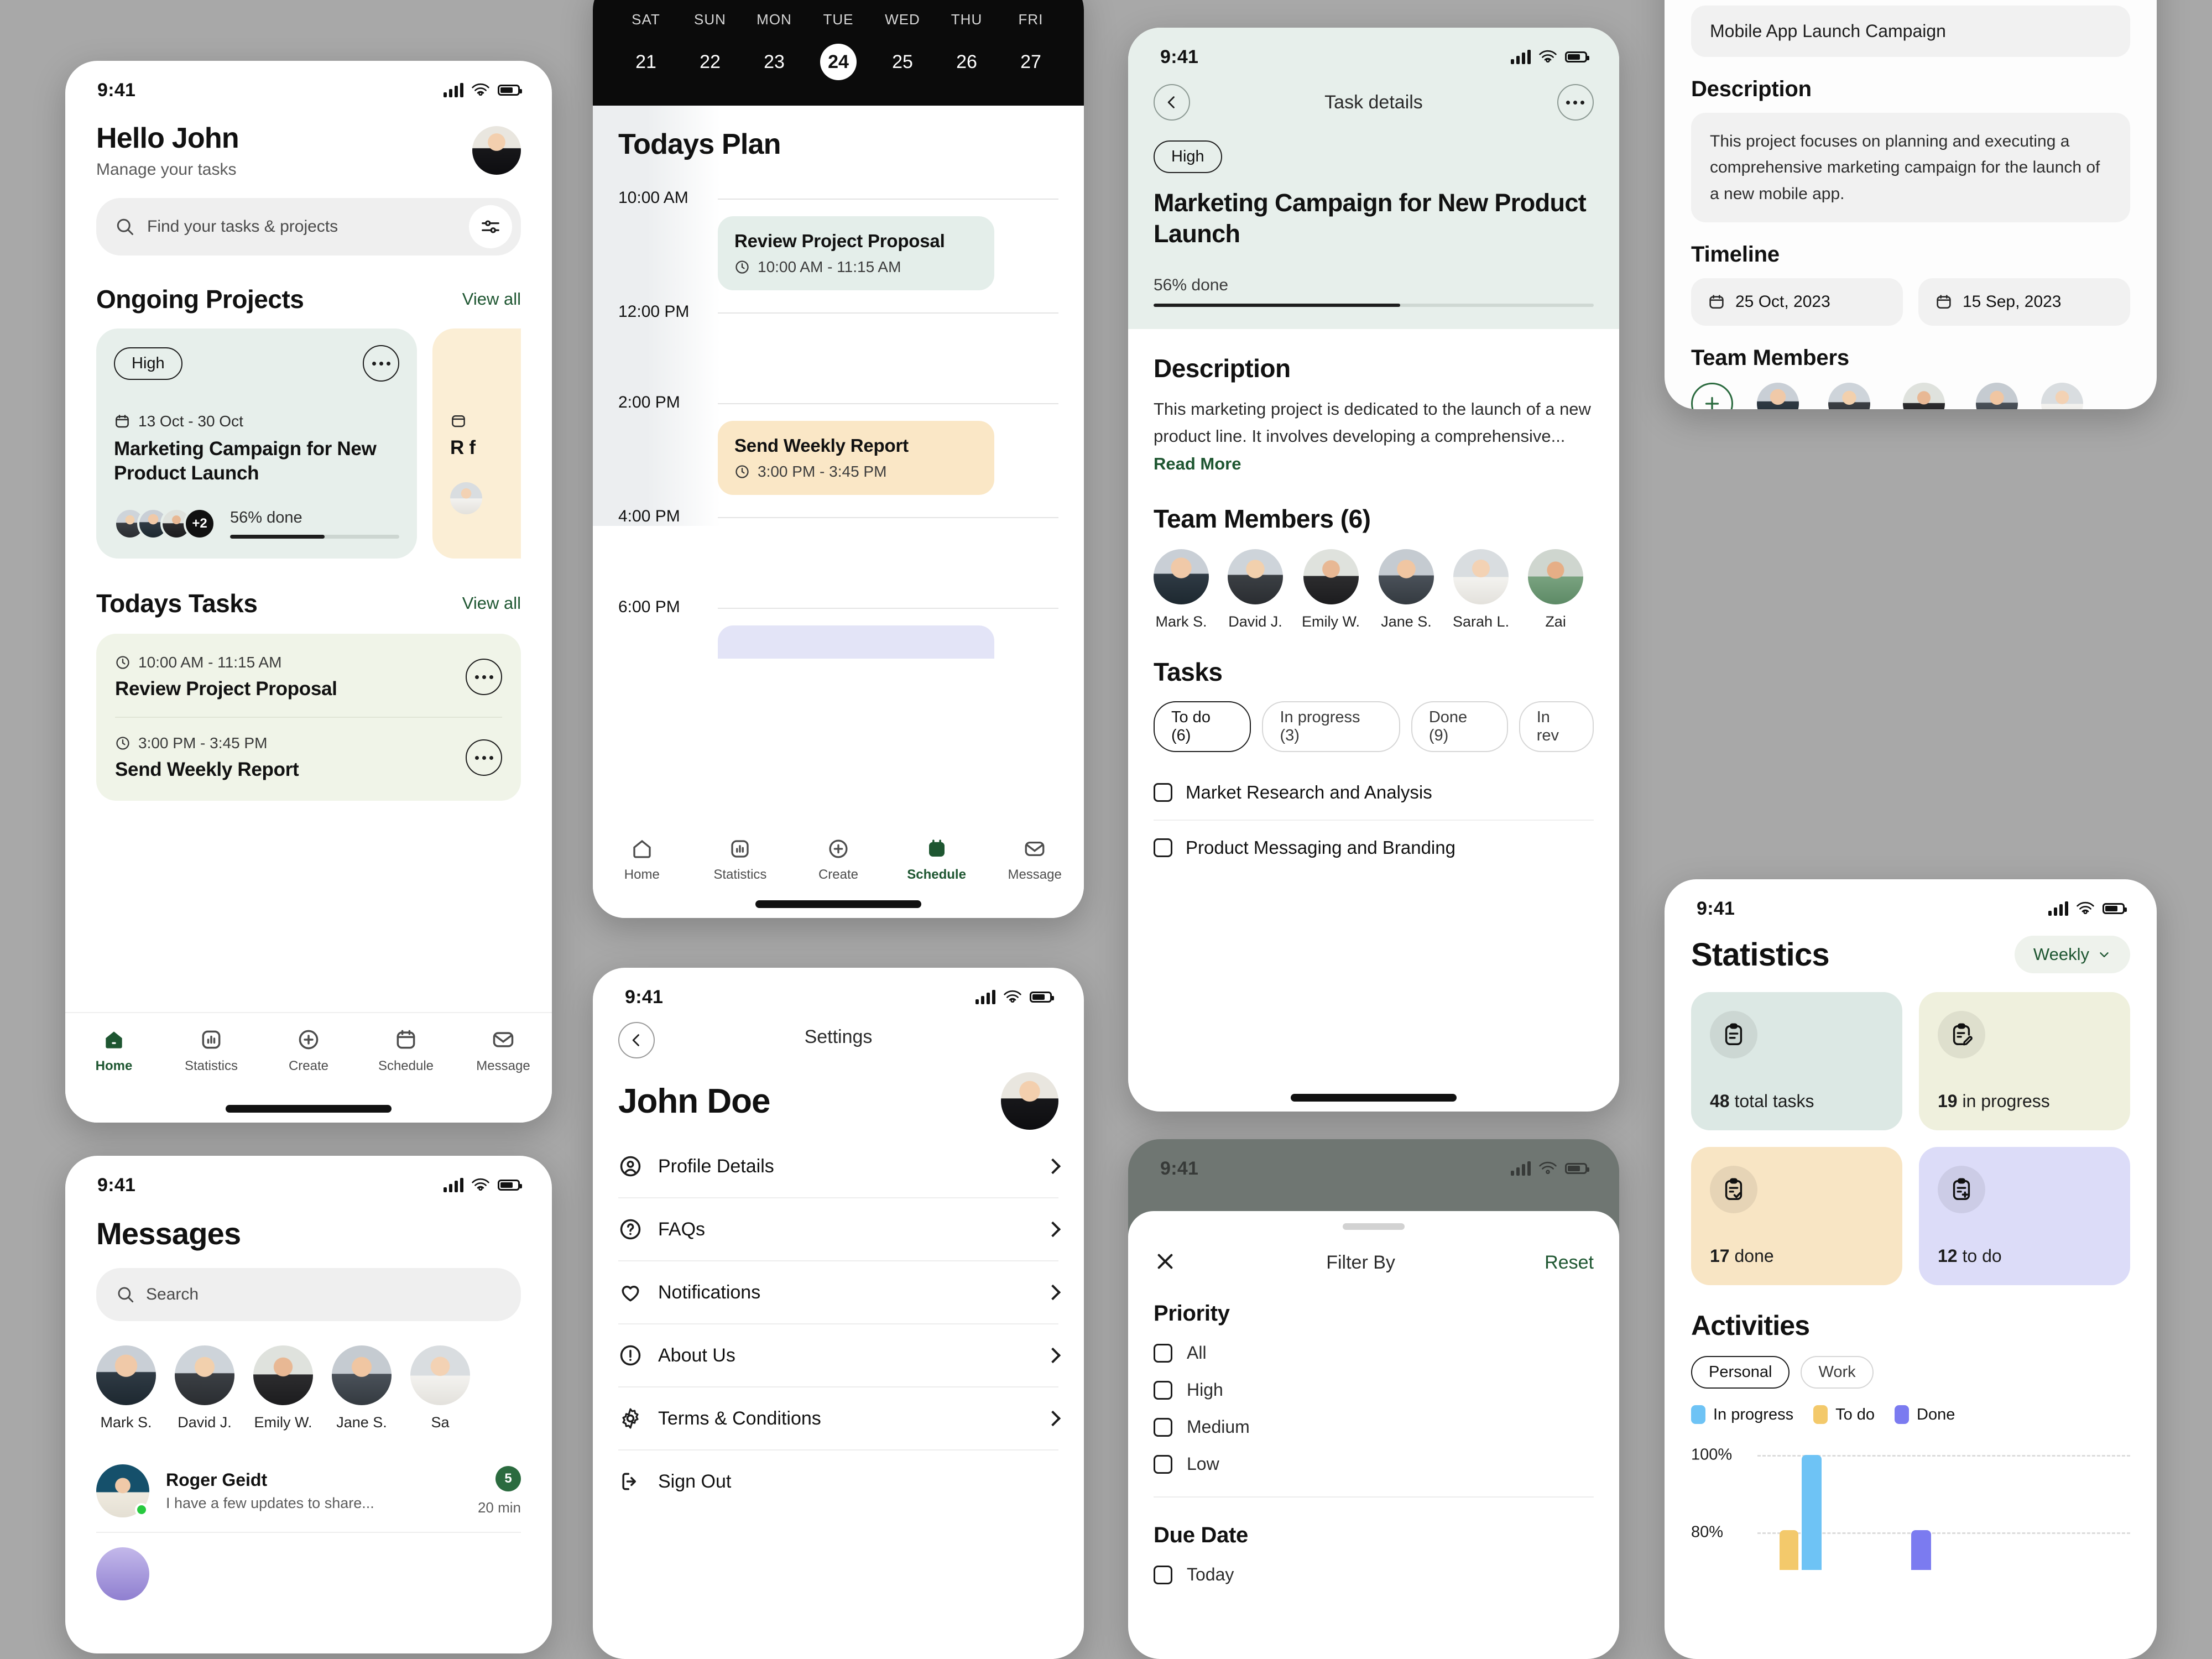 The width and height of the screenshot is (2212, 1659). What do you see at coordinates (838, 1481) in the screenshot?
I see `settings-item-sign-out: Sign Out` at bounding box center [838, 1481].